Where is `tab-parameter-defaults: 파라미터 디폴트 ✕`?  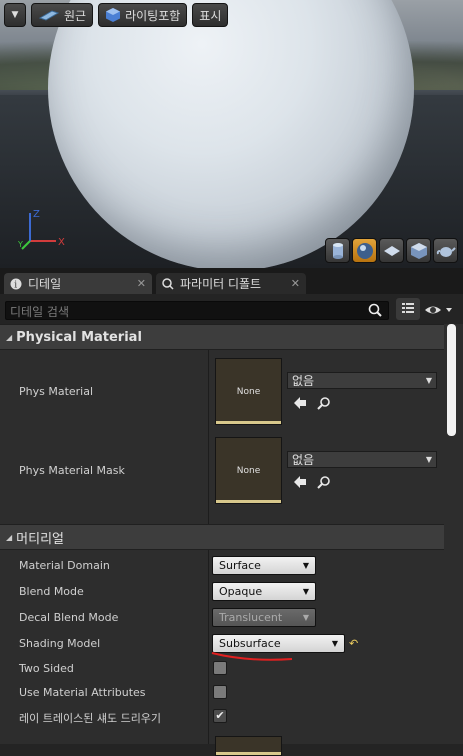
tab-parameter-defaults: 파라미터 디폴트 ✕ is located at coordinates (231, 283).